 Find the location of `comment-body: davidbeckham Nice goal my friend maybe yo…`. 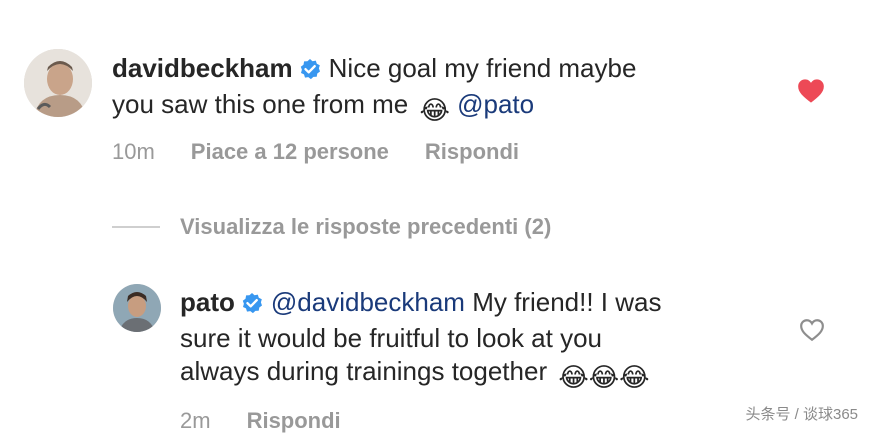

comment-body: davidbeckham Nice goal my friend maybe yo… is located at coordinates (374, 89).